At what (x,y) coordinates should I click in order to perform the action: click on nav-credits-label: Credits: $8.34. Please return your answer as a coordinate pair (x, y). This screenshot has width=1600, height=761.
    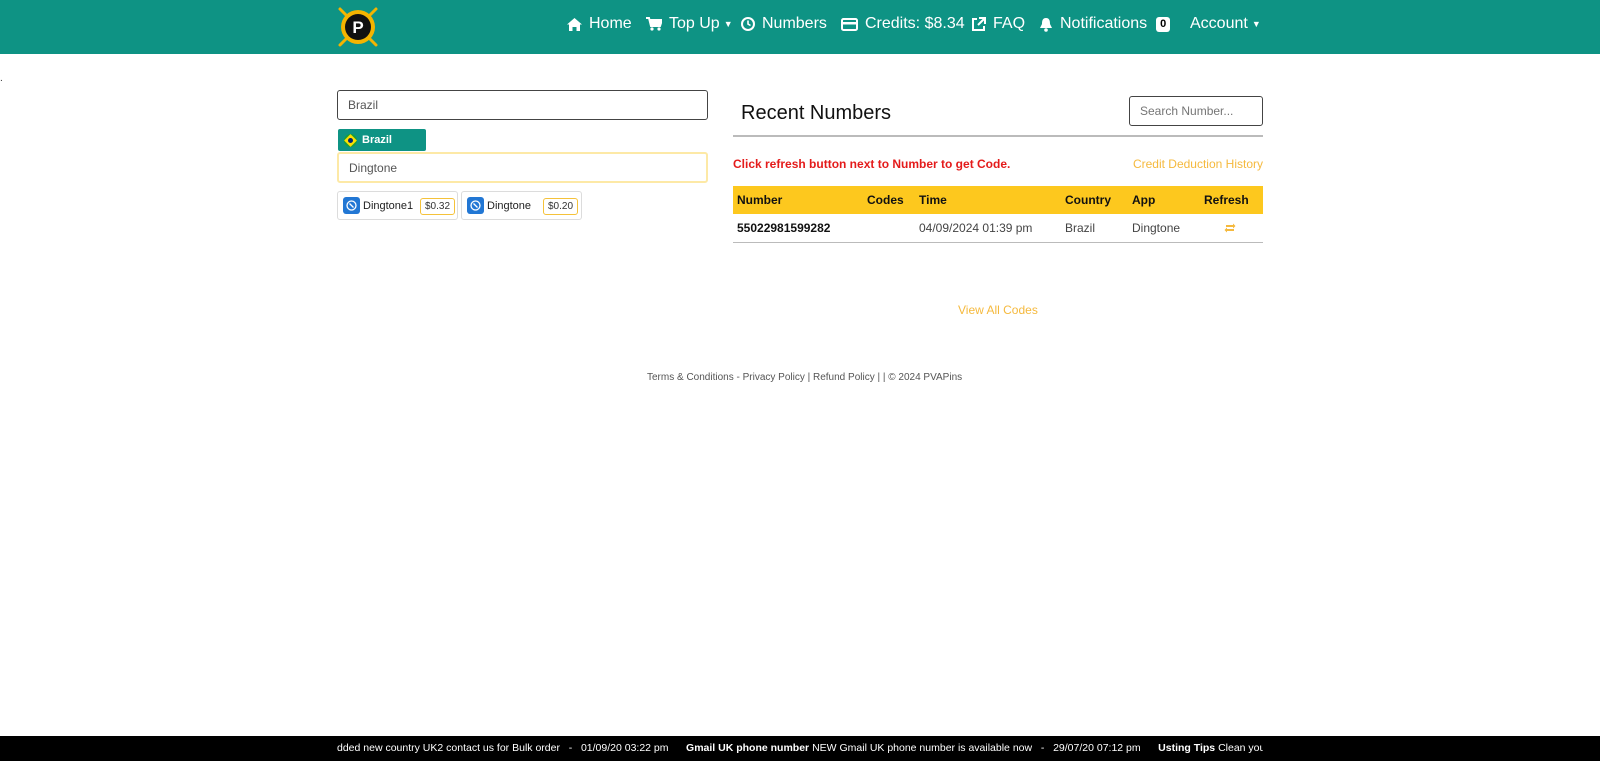
    Looking at the image, I should click on (915, 23).